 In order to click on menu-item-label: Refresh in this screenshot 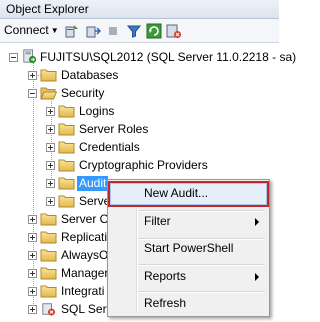, I will do `click(165, 303)`.